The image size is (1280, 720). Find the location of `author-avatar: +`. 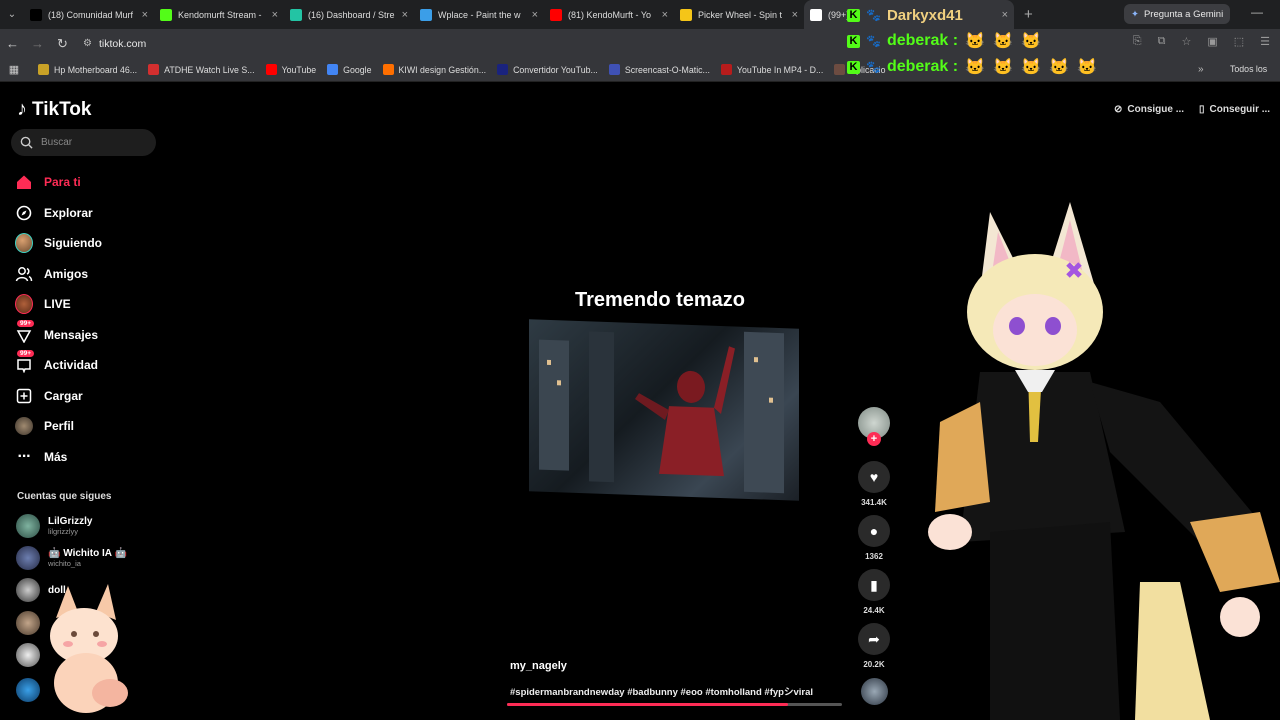

author-avatar: + is located at coordinates (874, 426).